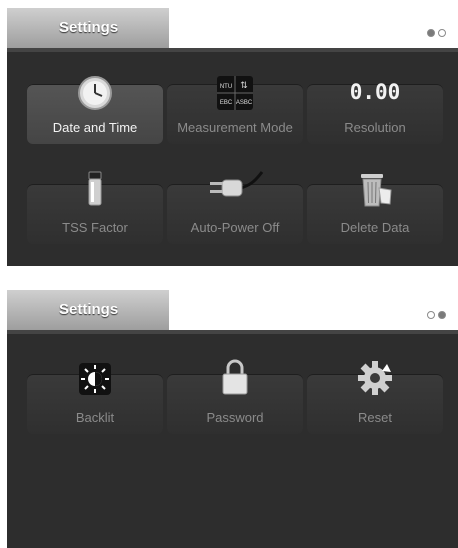  Describe the element at coordinates (95, 227) in the screenshot. I see `tile-label: TSS Factor` at that location.